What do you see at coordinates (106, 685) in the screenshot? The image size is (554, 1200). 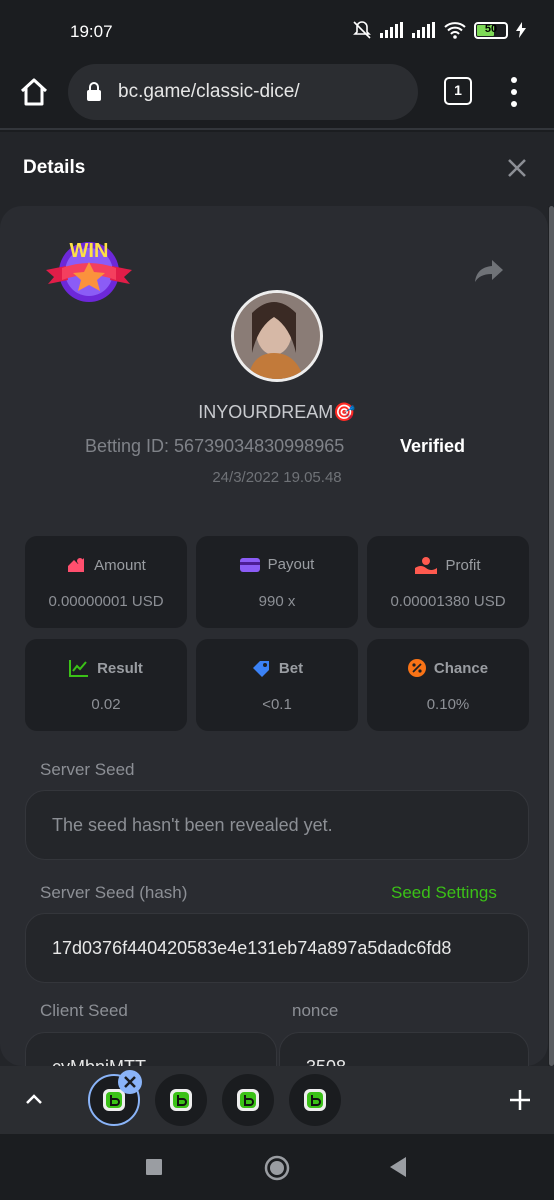 I see `stat-result: Result 0.02` at bounding box center [106, 685].